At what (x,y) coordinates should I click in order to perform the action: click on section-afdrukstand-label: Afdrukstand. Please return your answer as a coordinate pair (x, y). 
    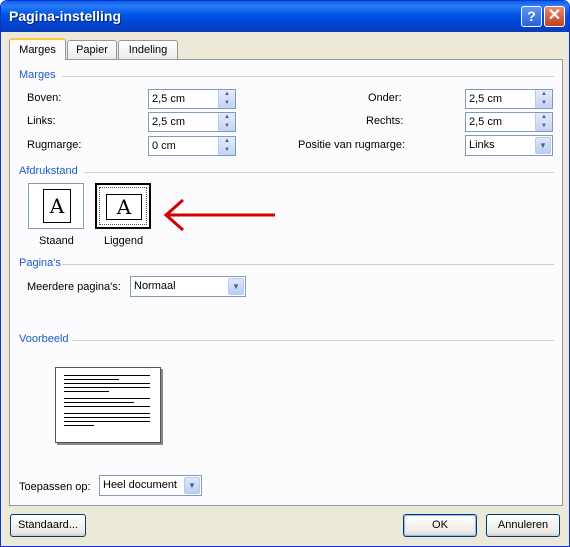
    Looking at the image, I should click on (48, 171).